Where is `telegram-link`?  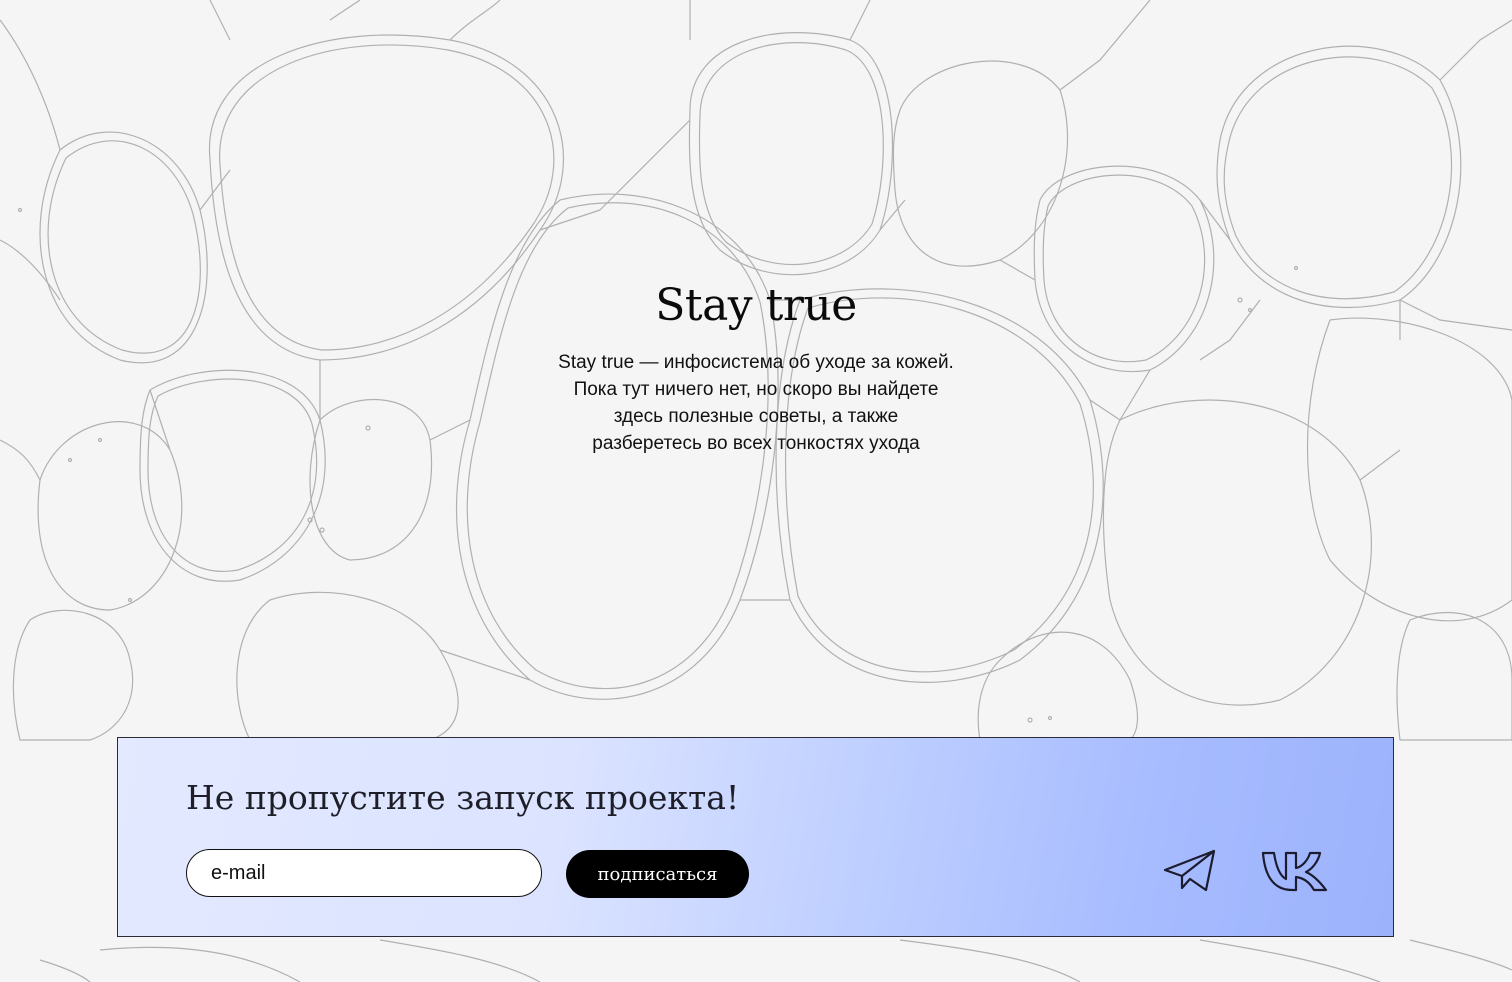 telegram-link is located at coordinates (1190, 872).